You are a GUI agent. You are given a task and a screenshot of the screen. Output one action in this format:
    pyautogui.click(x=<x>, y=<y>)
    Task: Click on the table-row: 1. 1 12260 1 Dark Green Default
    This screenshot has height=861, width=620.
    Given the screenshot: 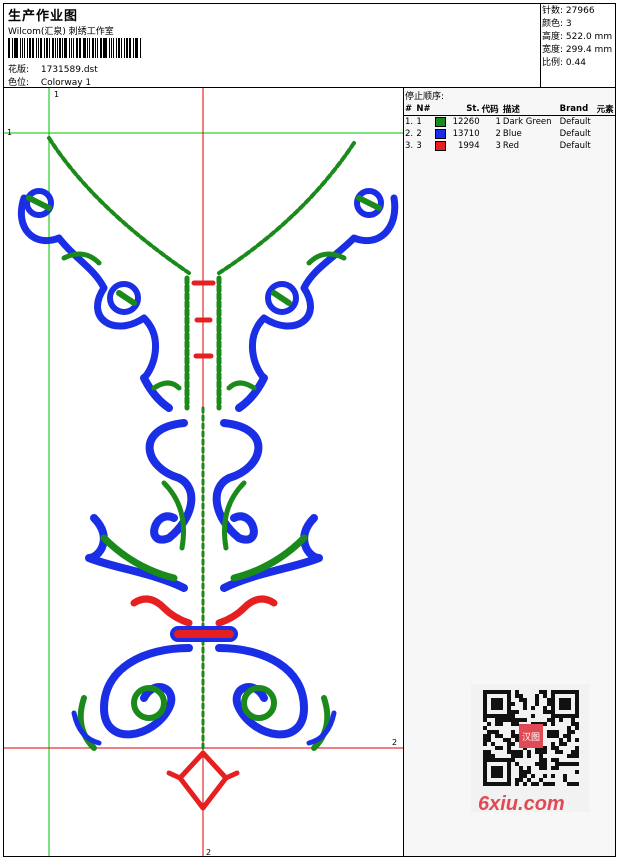 What is the action you would take?
    pyautogui.click(x=498, y=121)
    